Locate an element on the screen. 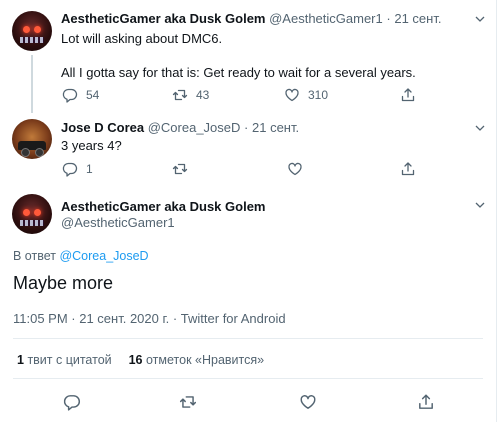 The image size is (499, 422). thread-connector is located at coordinates (32, 84).